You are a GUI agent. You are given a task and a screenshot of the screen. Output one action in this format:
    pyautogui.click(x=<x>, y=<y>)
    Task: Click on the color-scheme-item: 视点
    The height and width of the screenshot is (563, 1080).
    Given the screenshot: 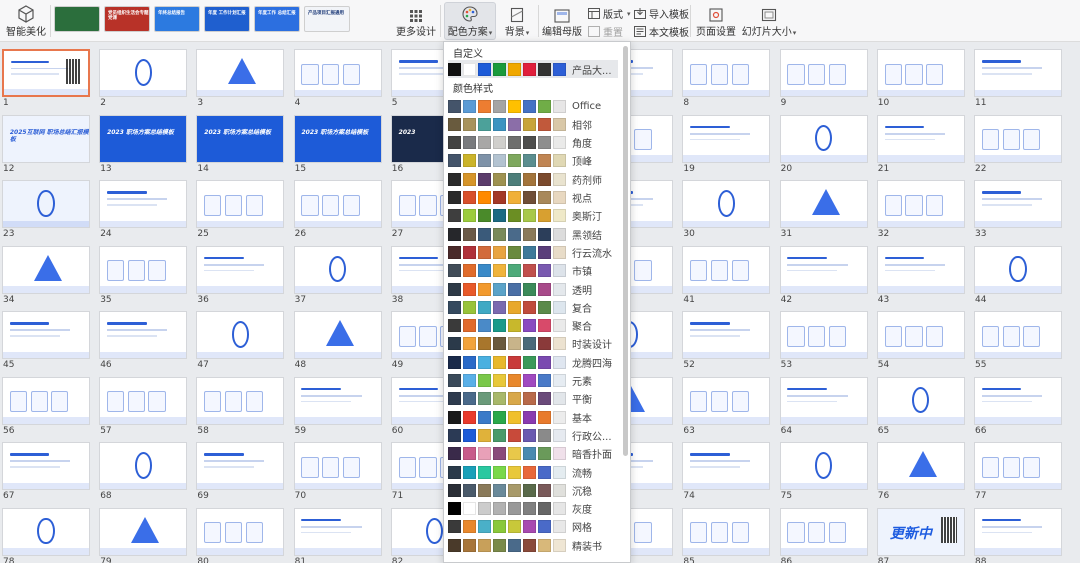 What is the action you would take?
    pyautogui.click(x=533, y=198)
    